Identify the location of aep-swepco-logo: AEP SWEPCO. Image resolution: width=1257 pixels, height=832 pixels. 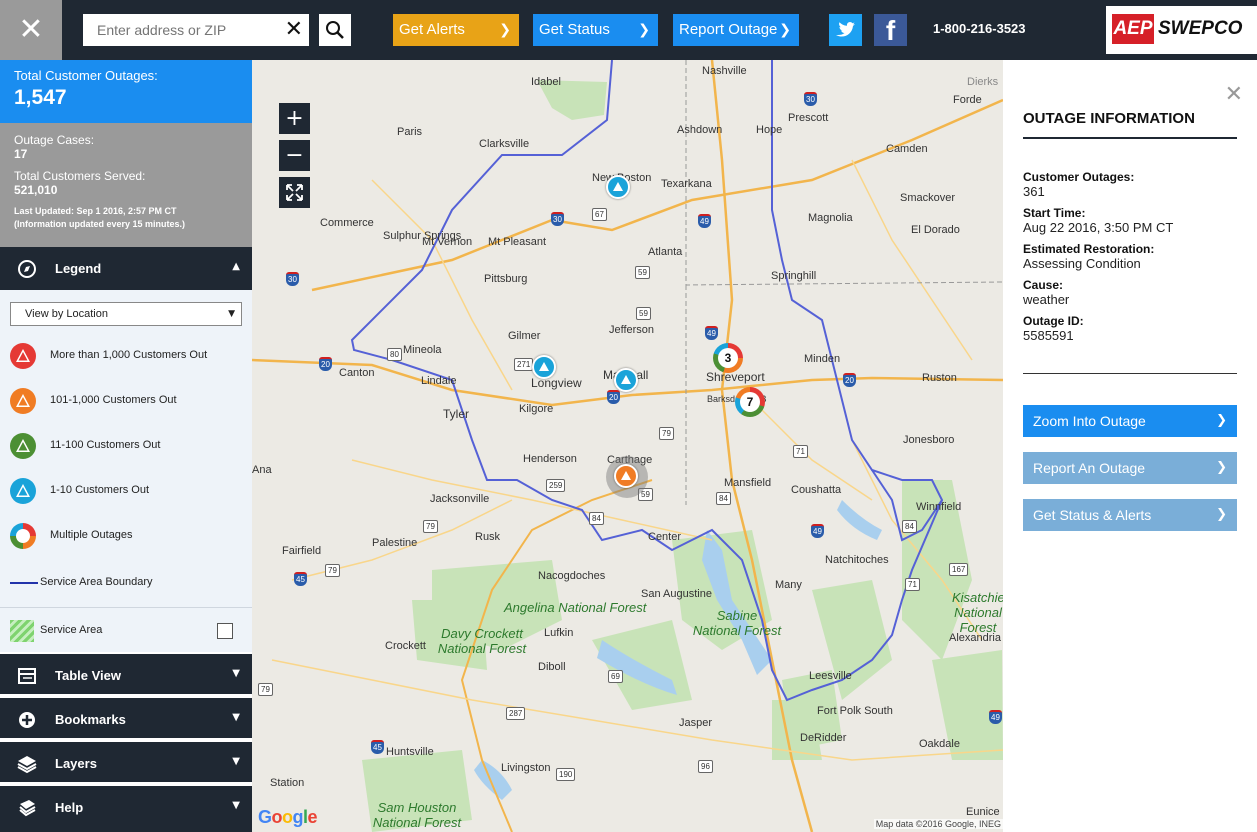
(1181, 30).